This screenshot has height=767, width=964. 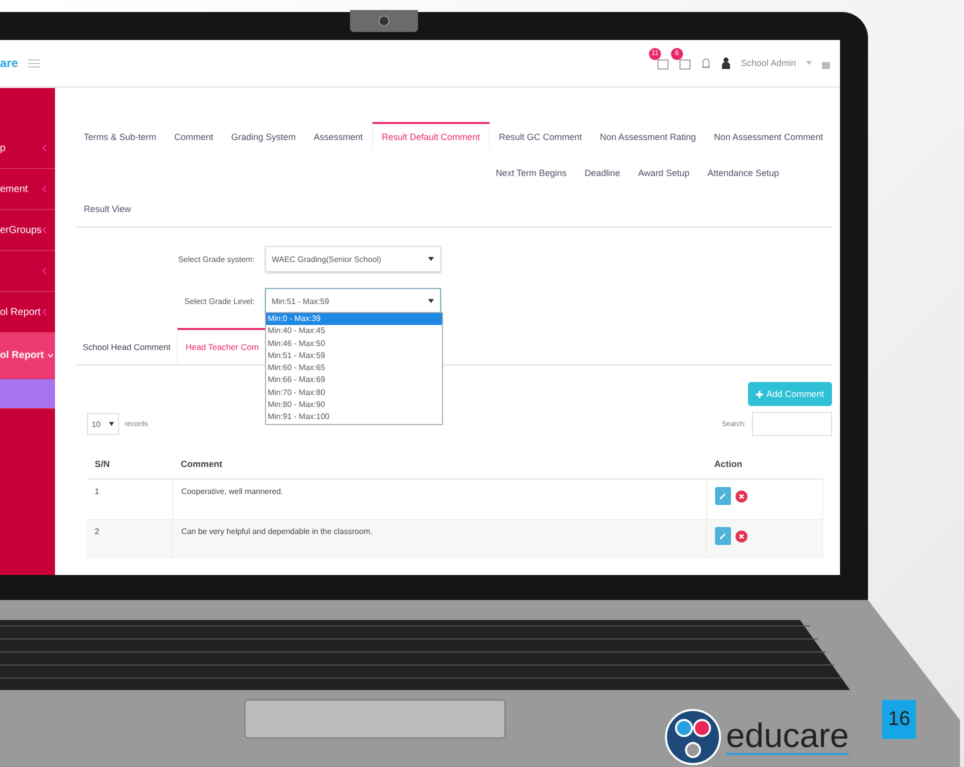 What do you see at coordinates (899, 719) in the screenshot?
I see `page-number: 16` at bounding box center [899, 719].